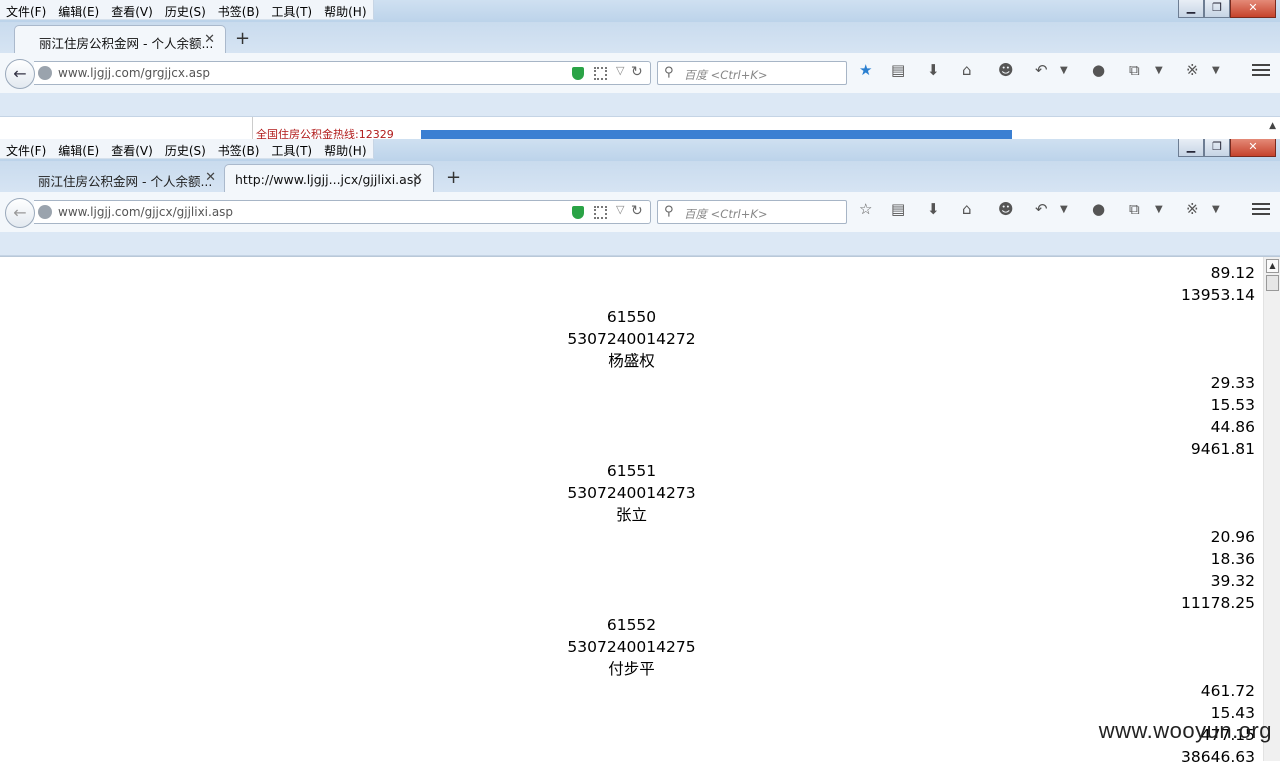 The height and width of the screenshot is (768, 1280). Describe the element at coordinates (342, 212) in the screenshot. I see `url-bar: www.ljgjj.com/gjjcx/gjjlixi.asp ▽ ↻` at that location.